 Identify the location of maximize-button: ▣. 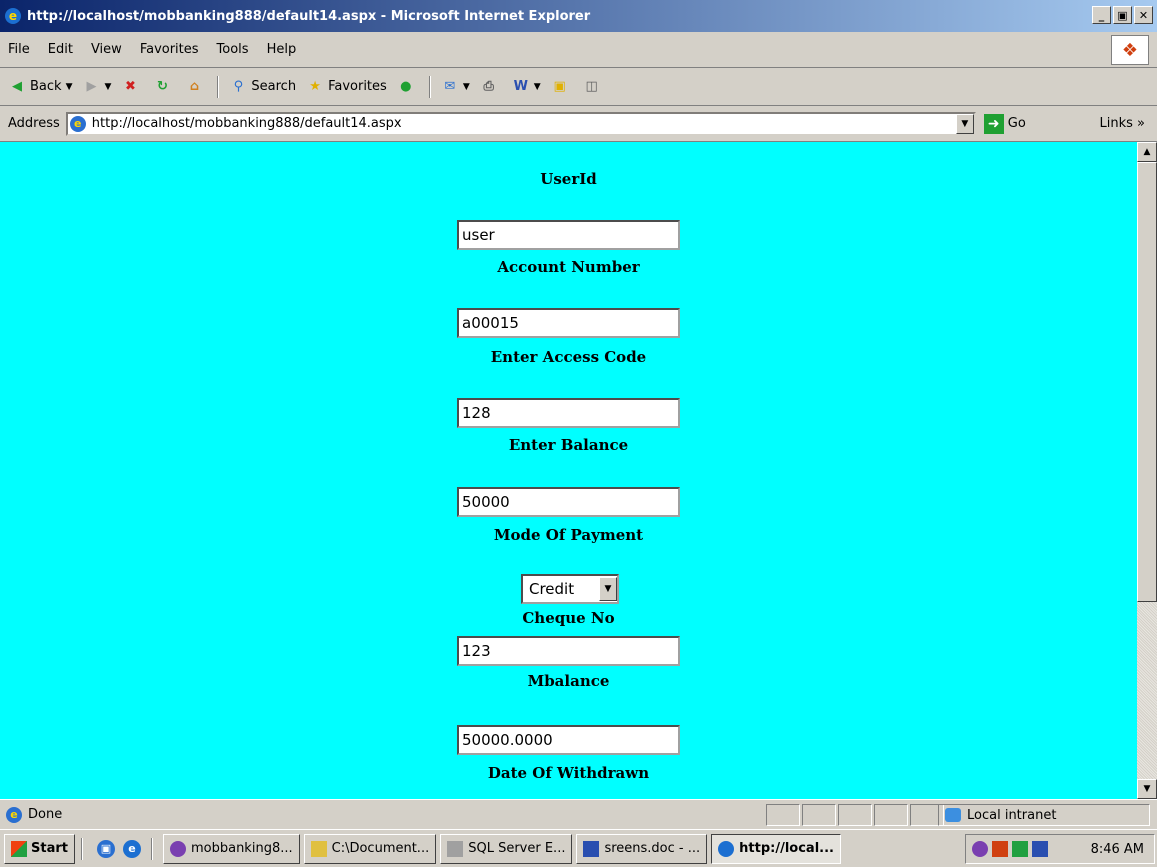
(1122, 15).